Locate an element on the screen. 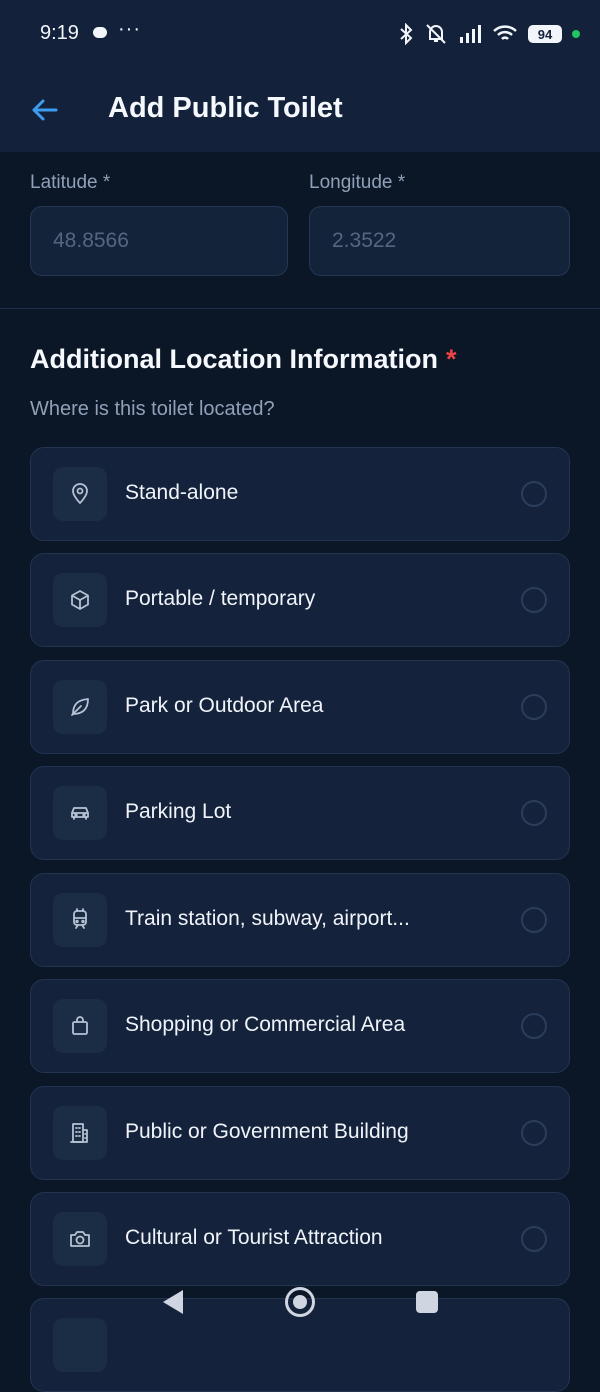  longitude-placeholder: 2.3522 is located at coordinates (364, 240).